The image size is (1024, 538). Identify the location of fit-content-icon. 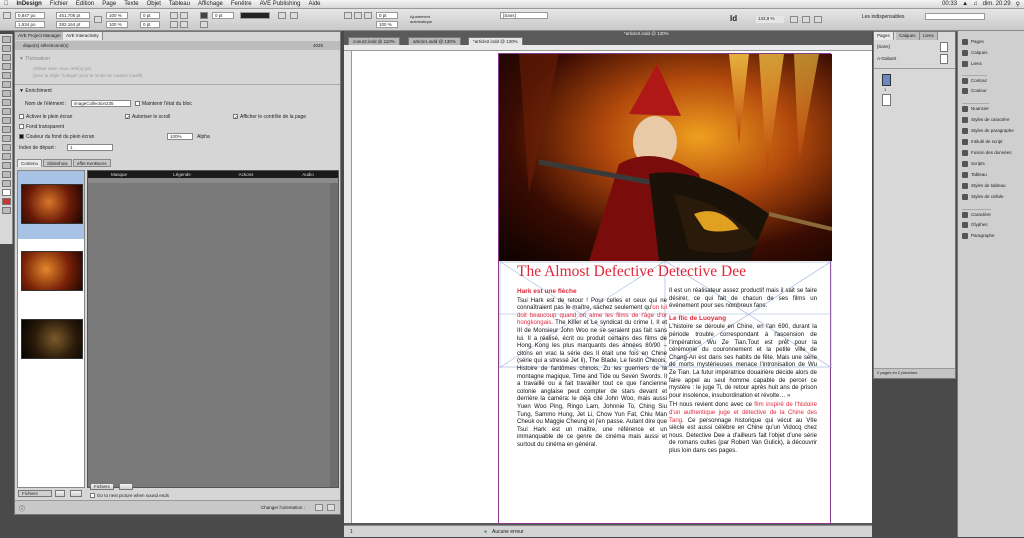
(348, 15).